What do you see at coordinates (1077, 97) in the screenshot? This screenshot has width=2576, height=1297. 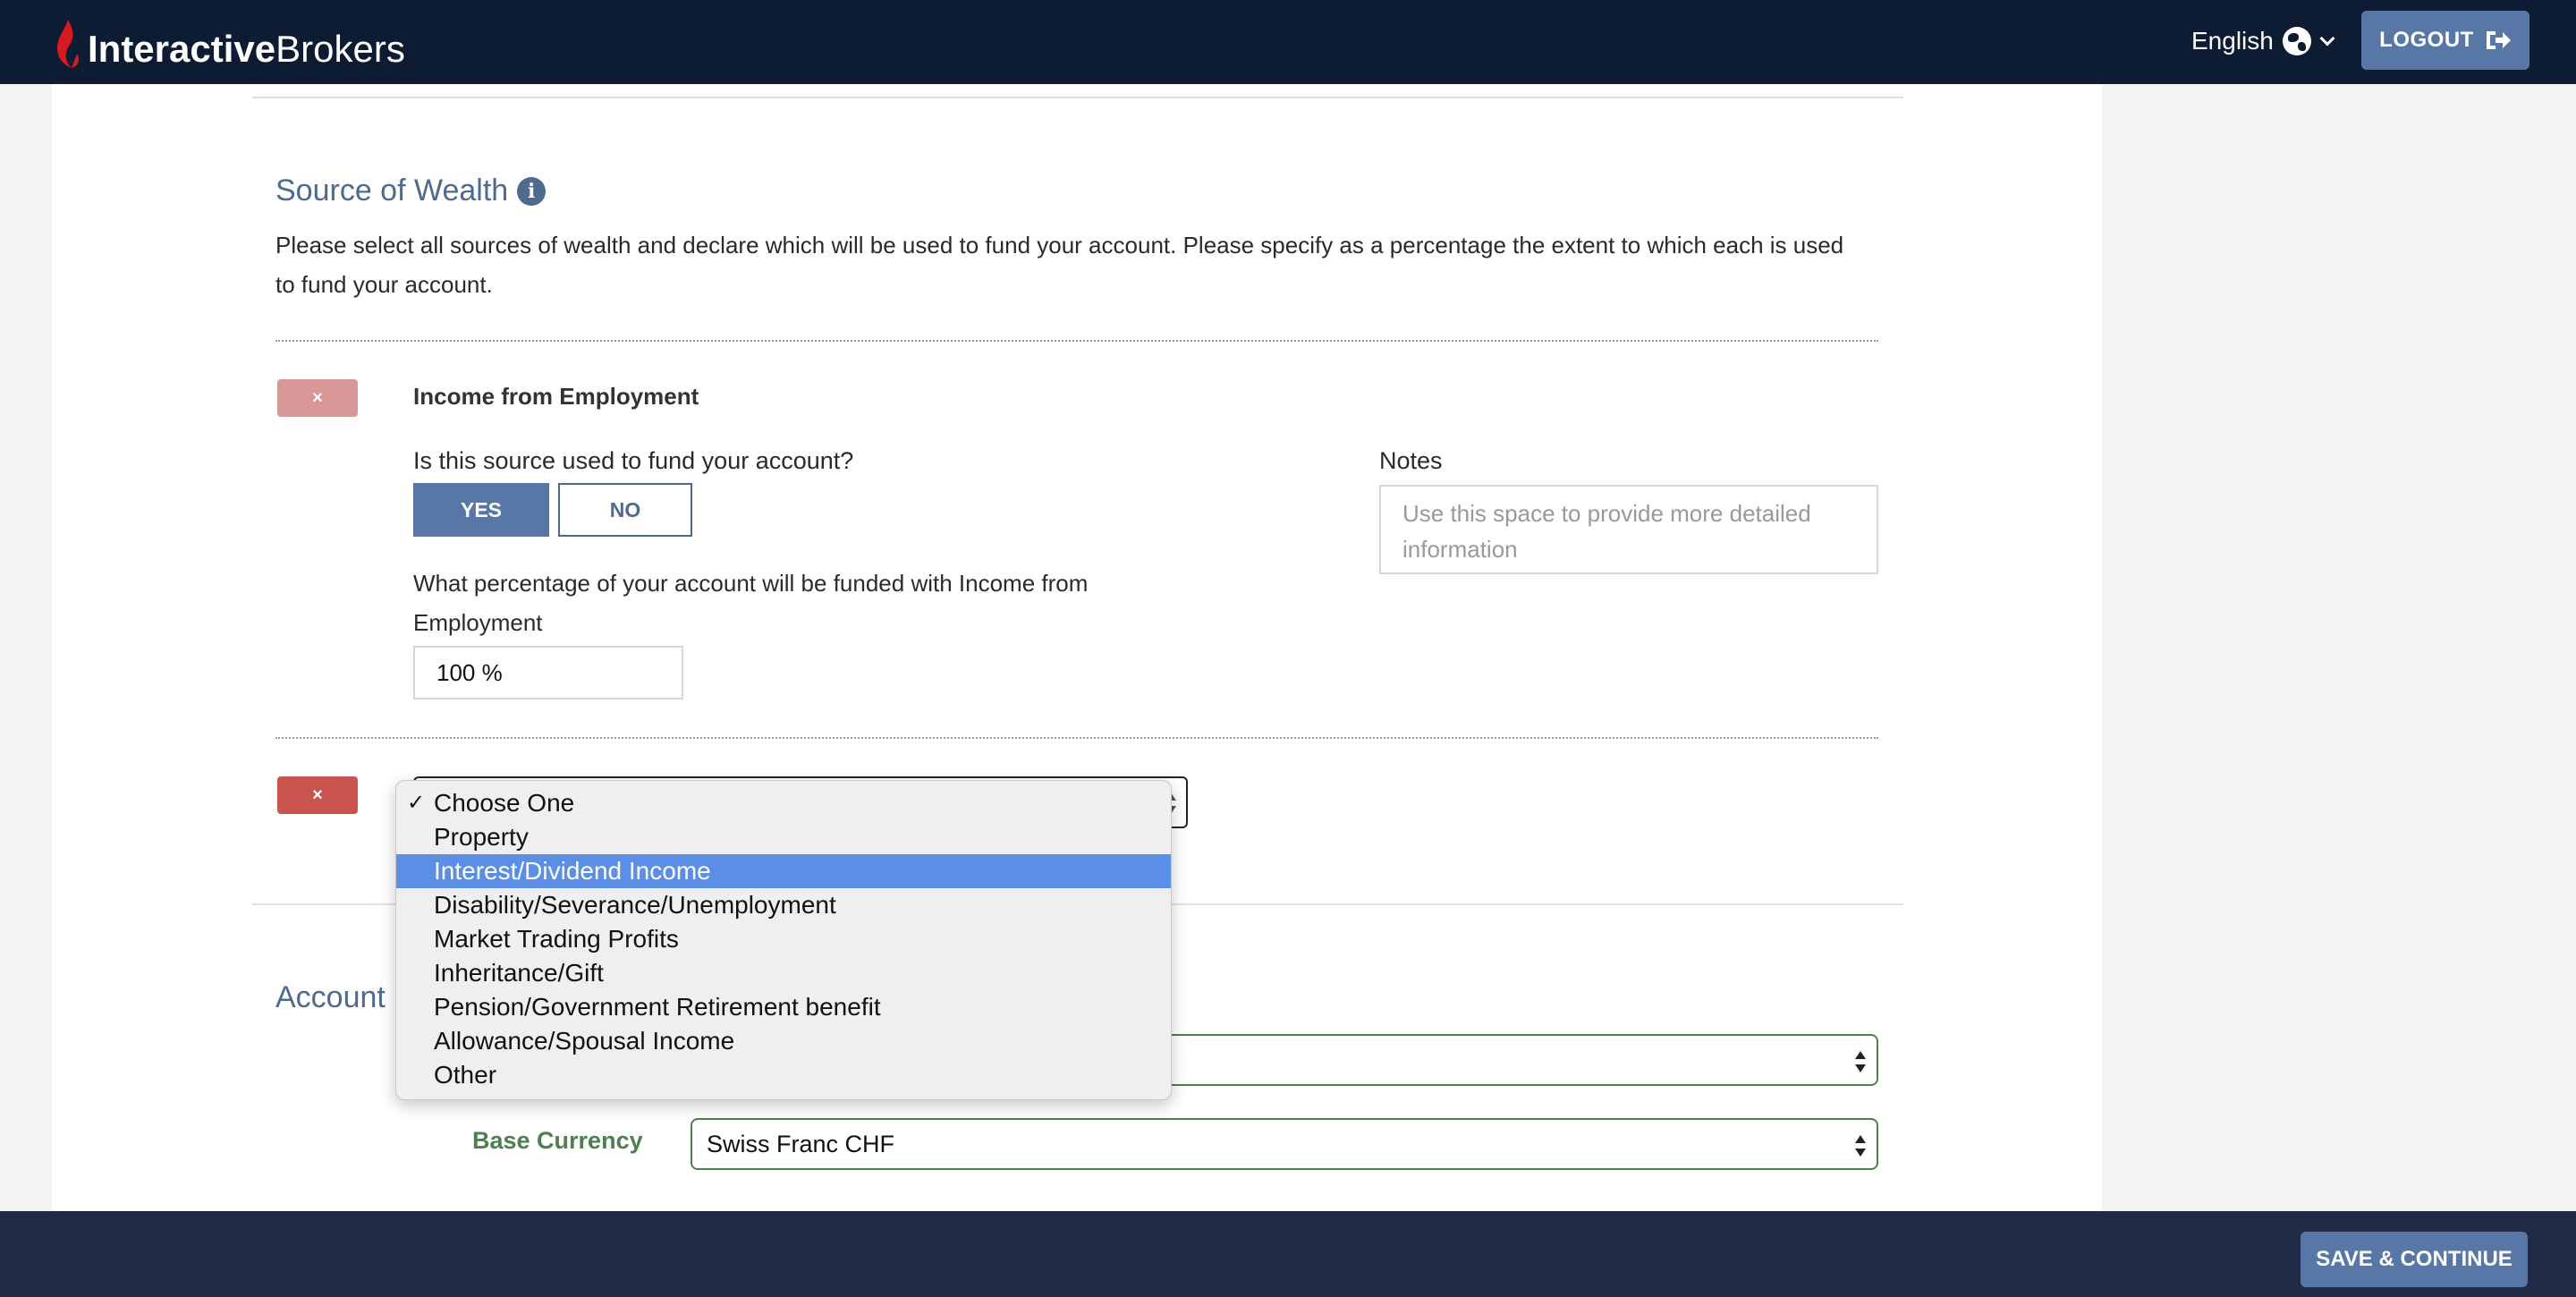 I see `divider` at bounding box center [1077, 97].